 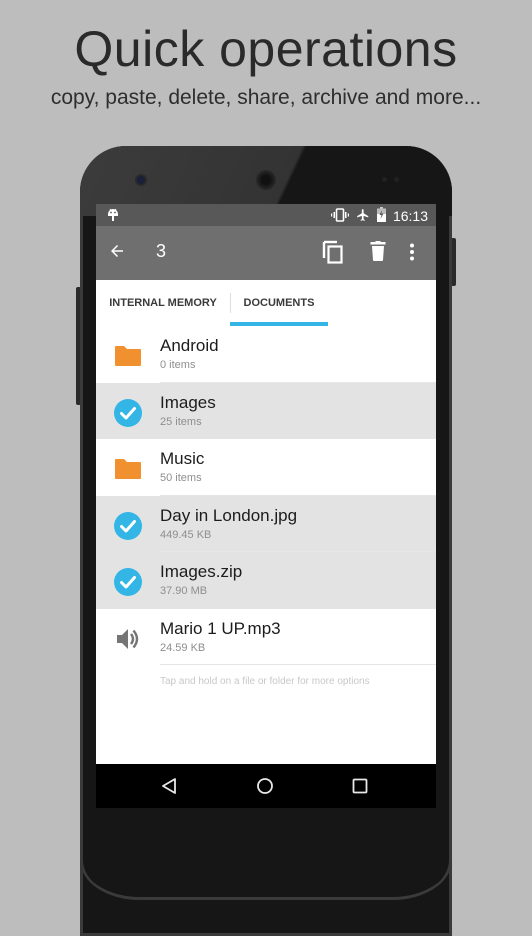 I want to click on home-nav-icon, so click(x=265, y=788).